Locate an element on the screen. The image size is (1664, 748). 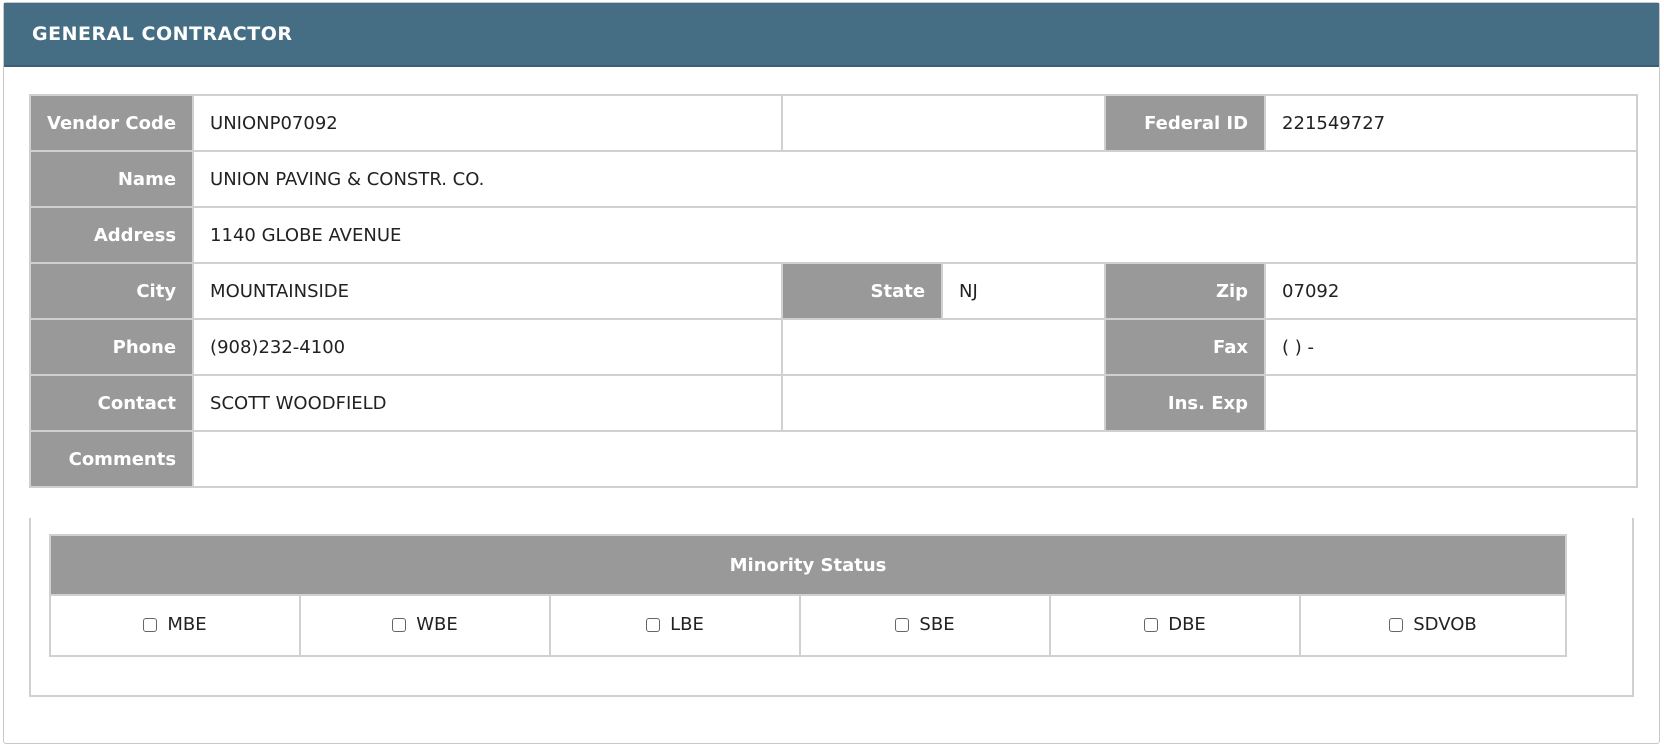
fax-label: Fax is located at coordinates (1185, 347).